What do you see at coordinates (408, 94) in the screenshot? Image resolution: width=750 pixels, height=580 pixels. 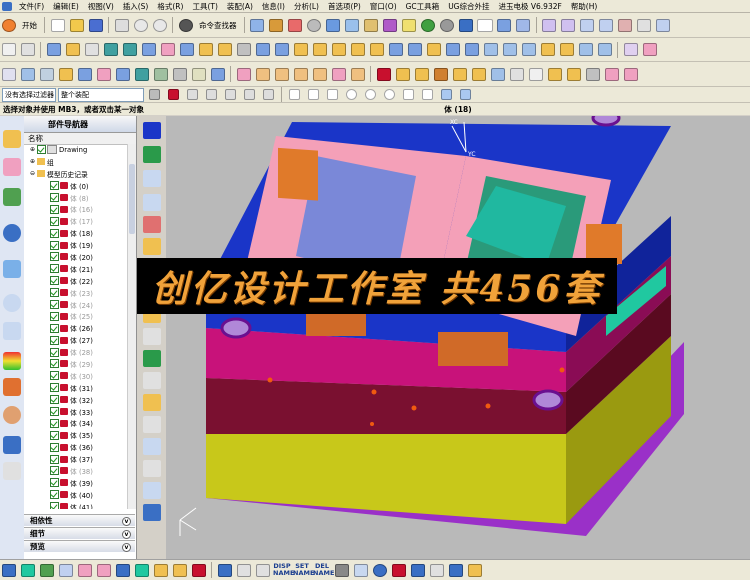 I see `snap-cross-icon` at bounding box center [408, 94].